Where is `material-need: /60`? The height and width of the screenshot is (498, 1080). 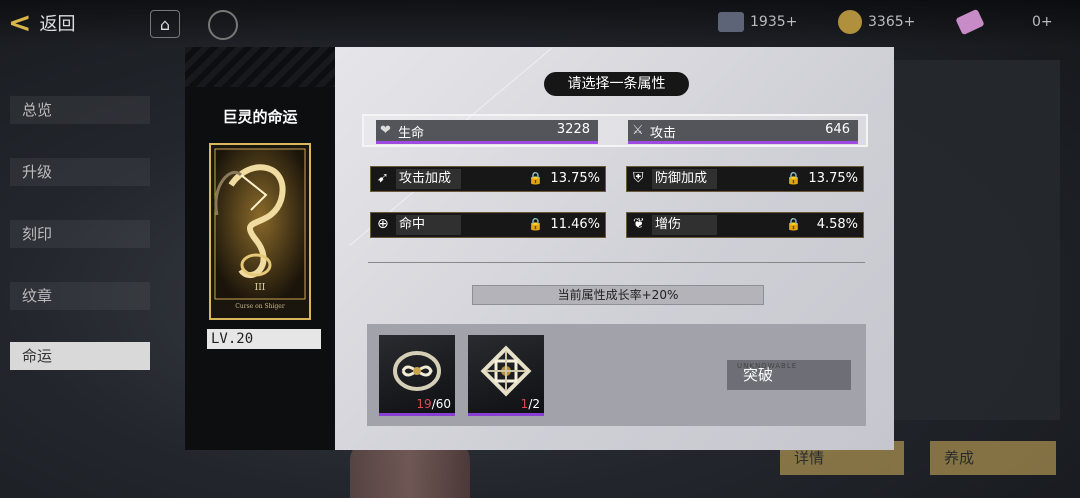 material-need: /60 is located at coordinates (441, 404).